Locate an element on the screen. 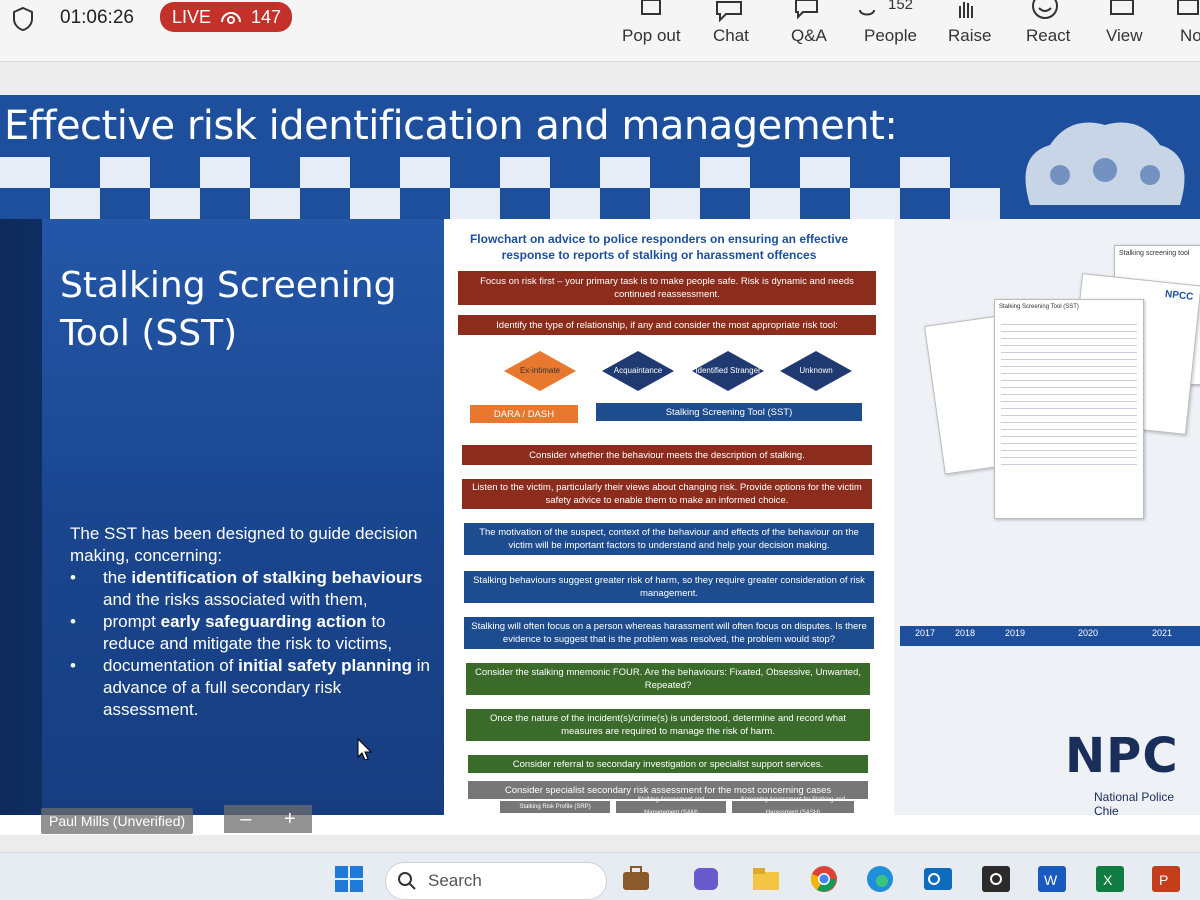 The width and height of the screenshot is (1200, 900). identified-stranger-label: Identified Stranger is located at coordinates (728, 370).